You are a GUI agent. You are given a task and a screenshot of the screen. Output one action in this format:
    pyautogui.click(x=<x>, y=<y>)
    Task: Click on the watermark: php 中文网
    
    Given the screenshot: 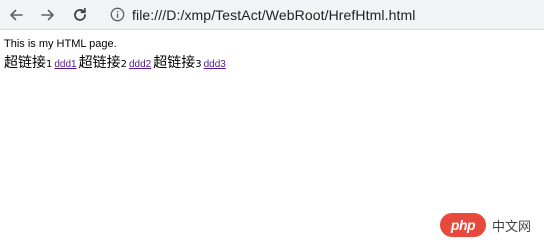 What is the action you would take?
    pyautogui.click(x=485, y=225)
    